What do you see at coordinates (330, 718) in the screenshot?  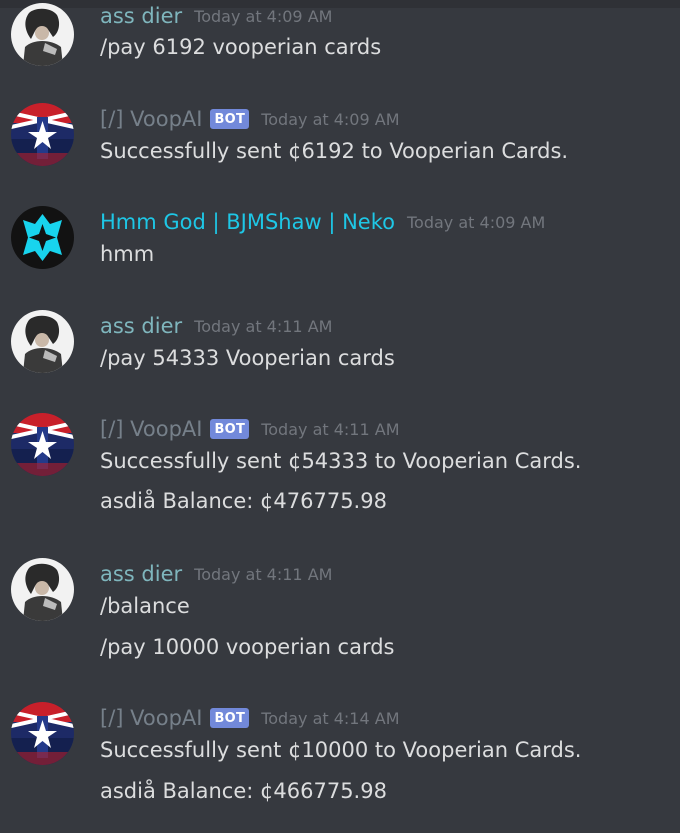 I see `timestamp: Today at 4:14 AM` at bounding box center [330, 718].